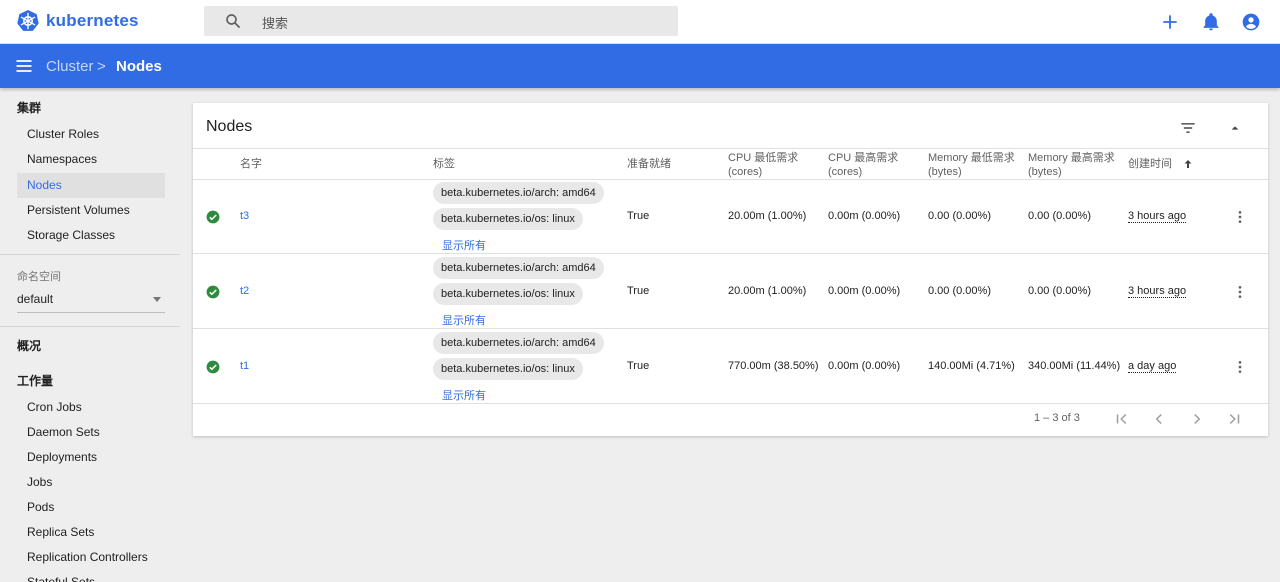 The height and width of the screenshot is (582, 1280). I want to click on last-page-icon, so click(1234, 419).